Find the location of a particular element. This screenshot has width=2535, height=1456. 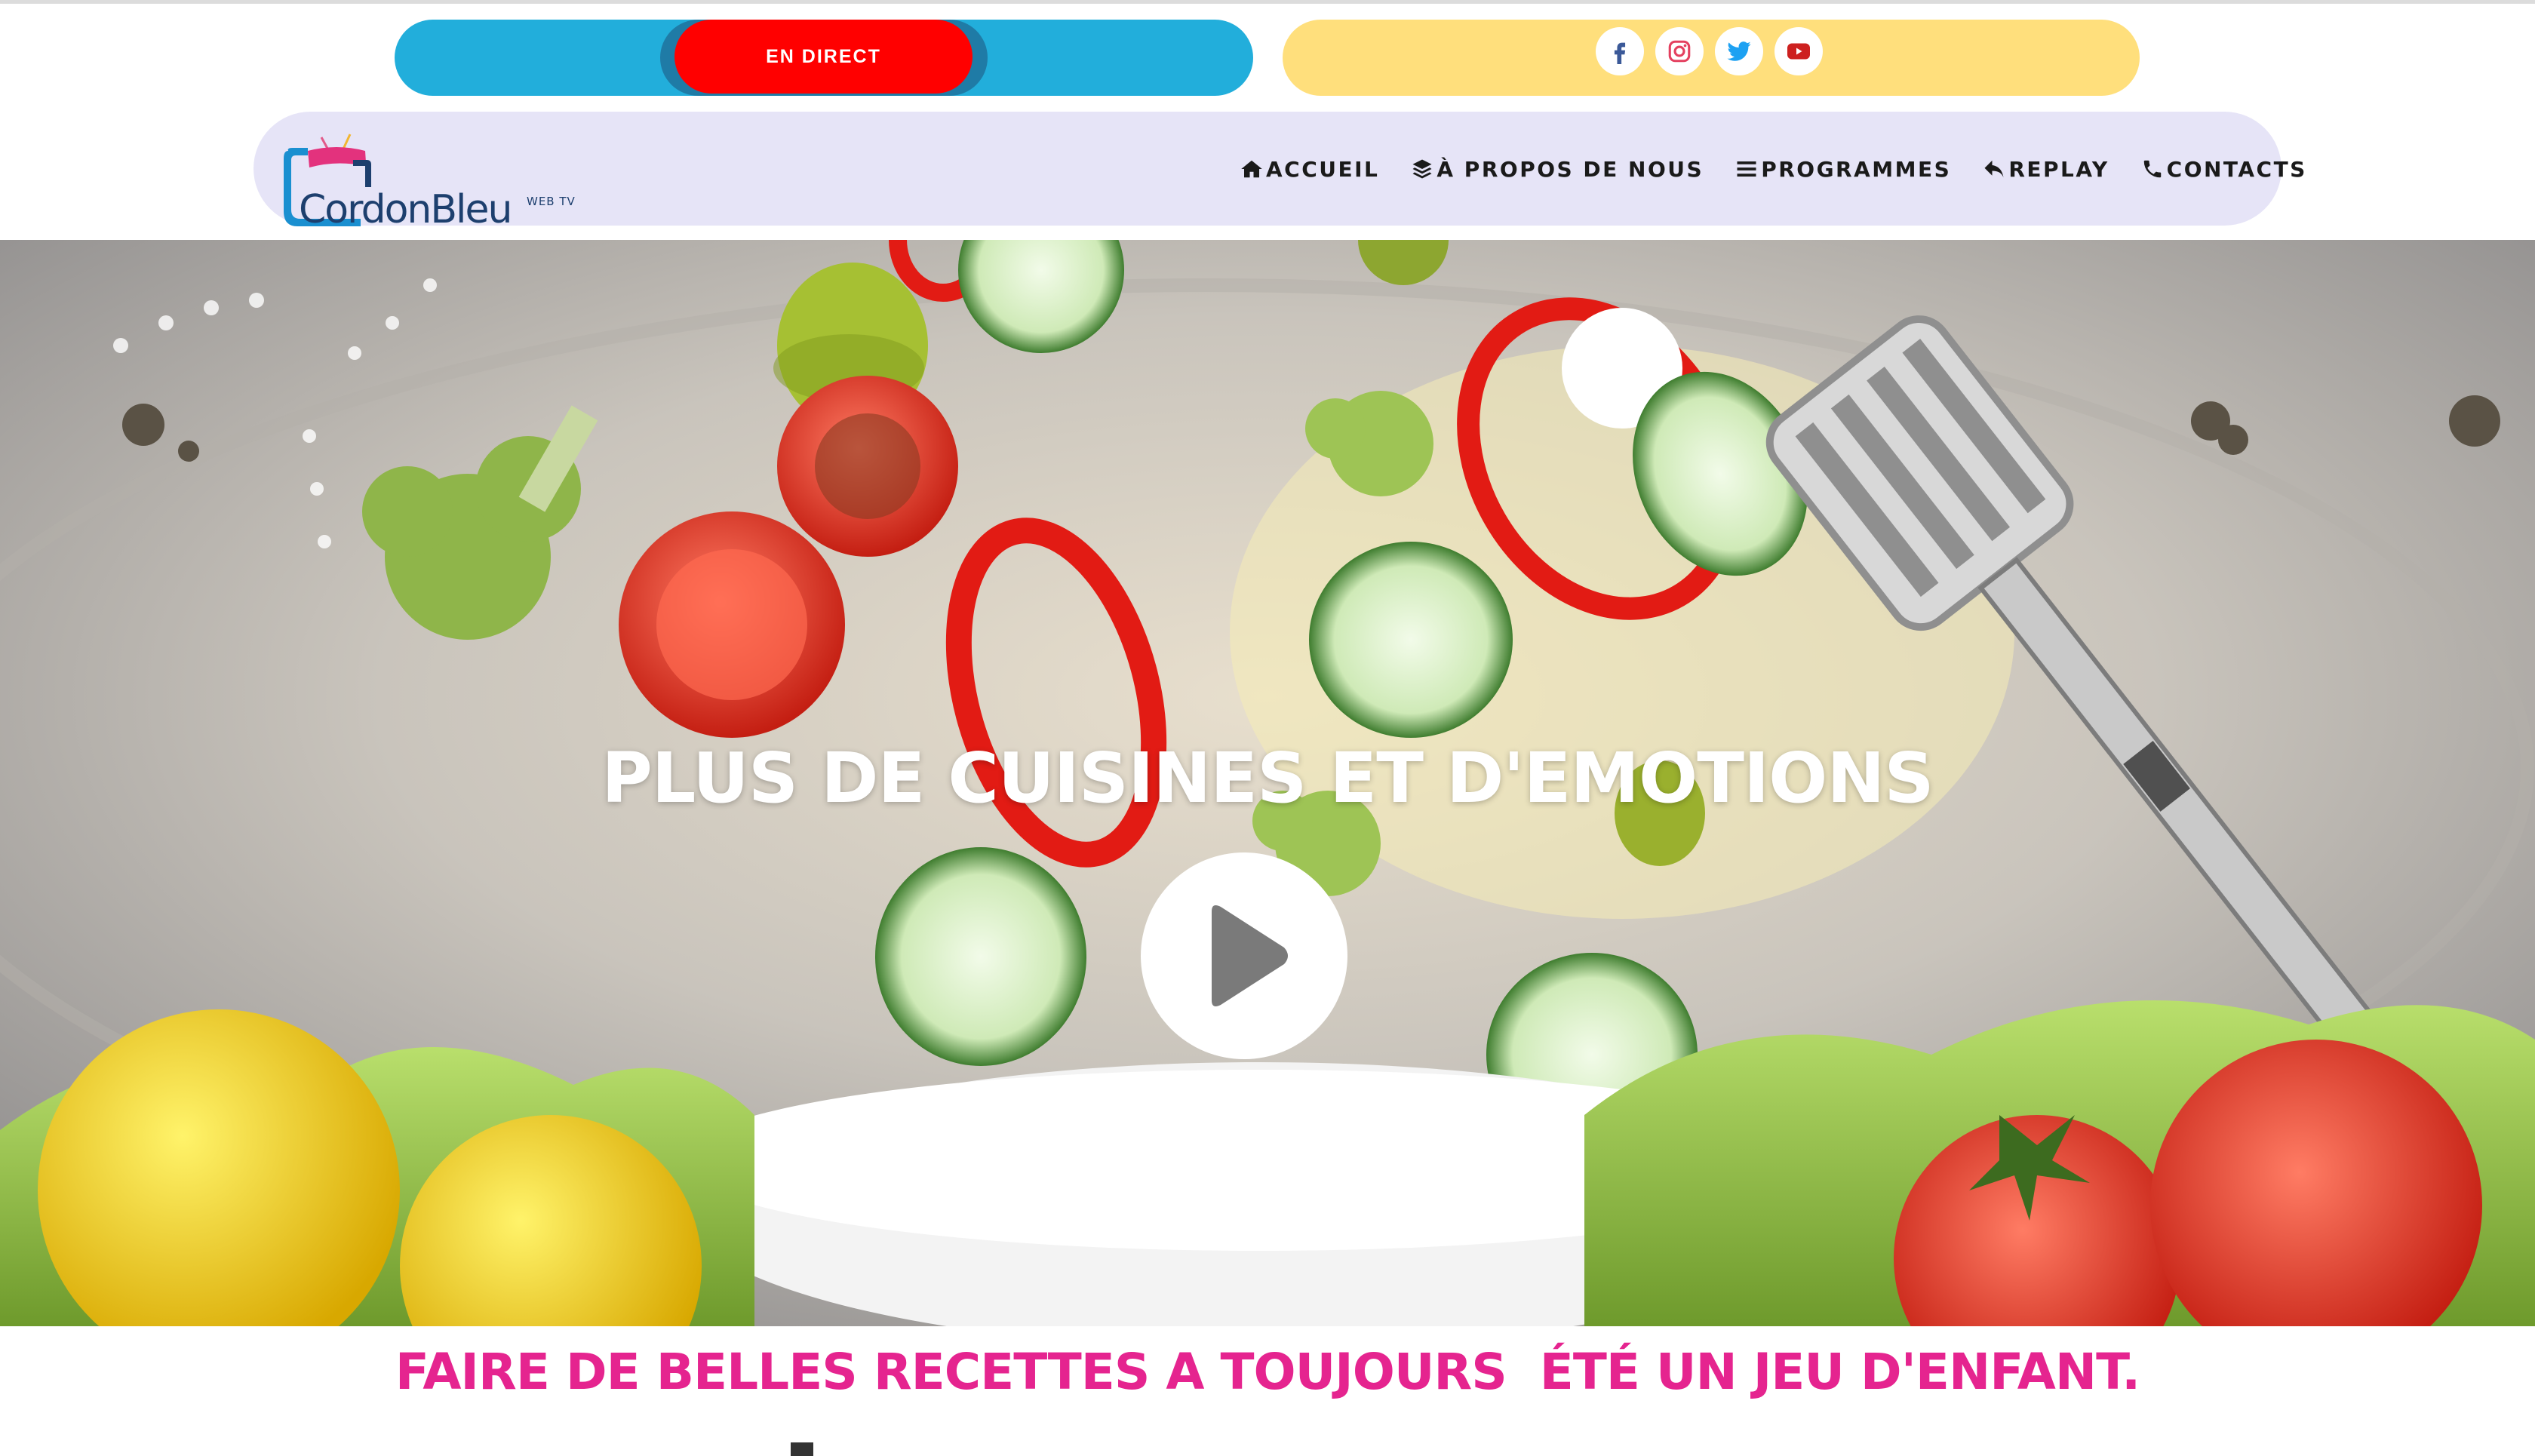

logo: CordonBleu WEB TV is located at coordinates (432, 176).